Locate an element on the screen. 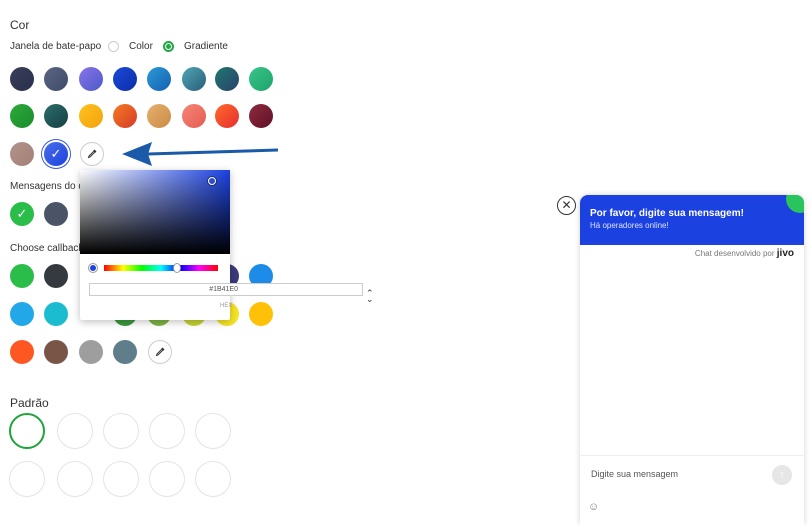 The width and height of the screenshot is (812, 525). hex-mode-label: HEX is located at coordinates (226, 306).